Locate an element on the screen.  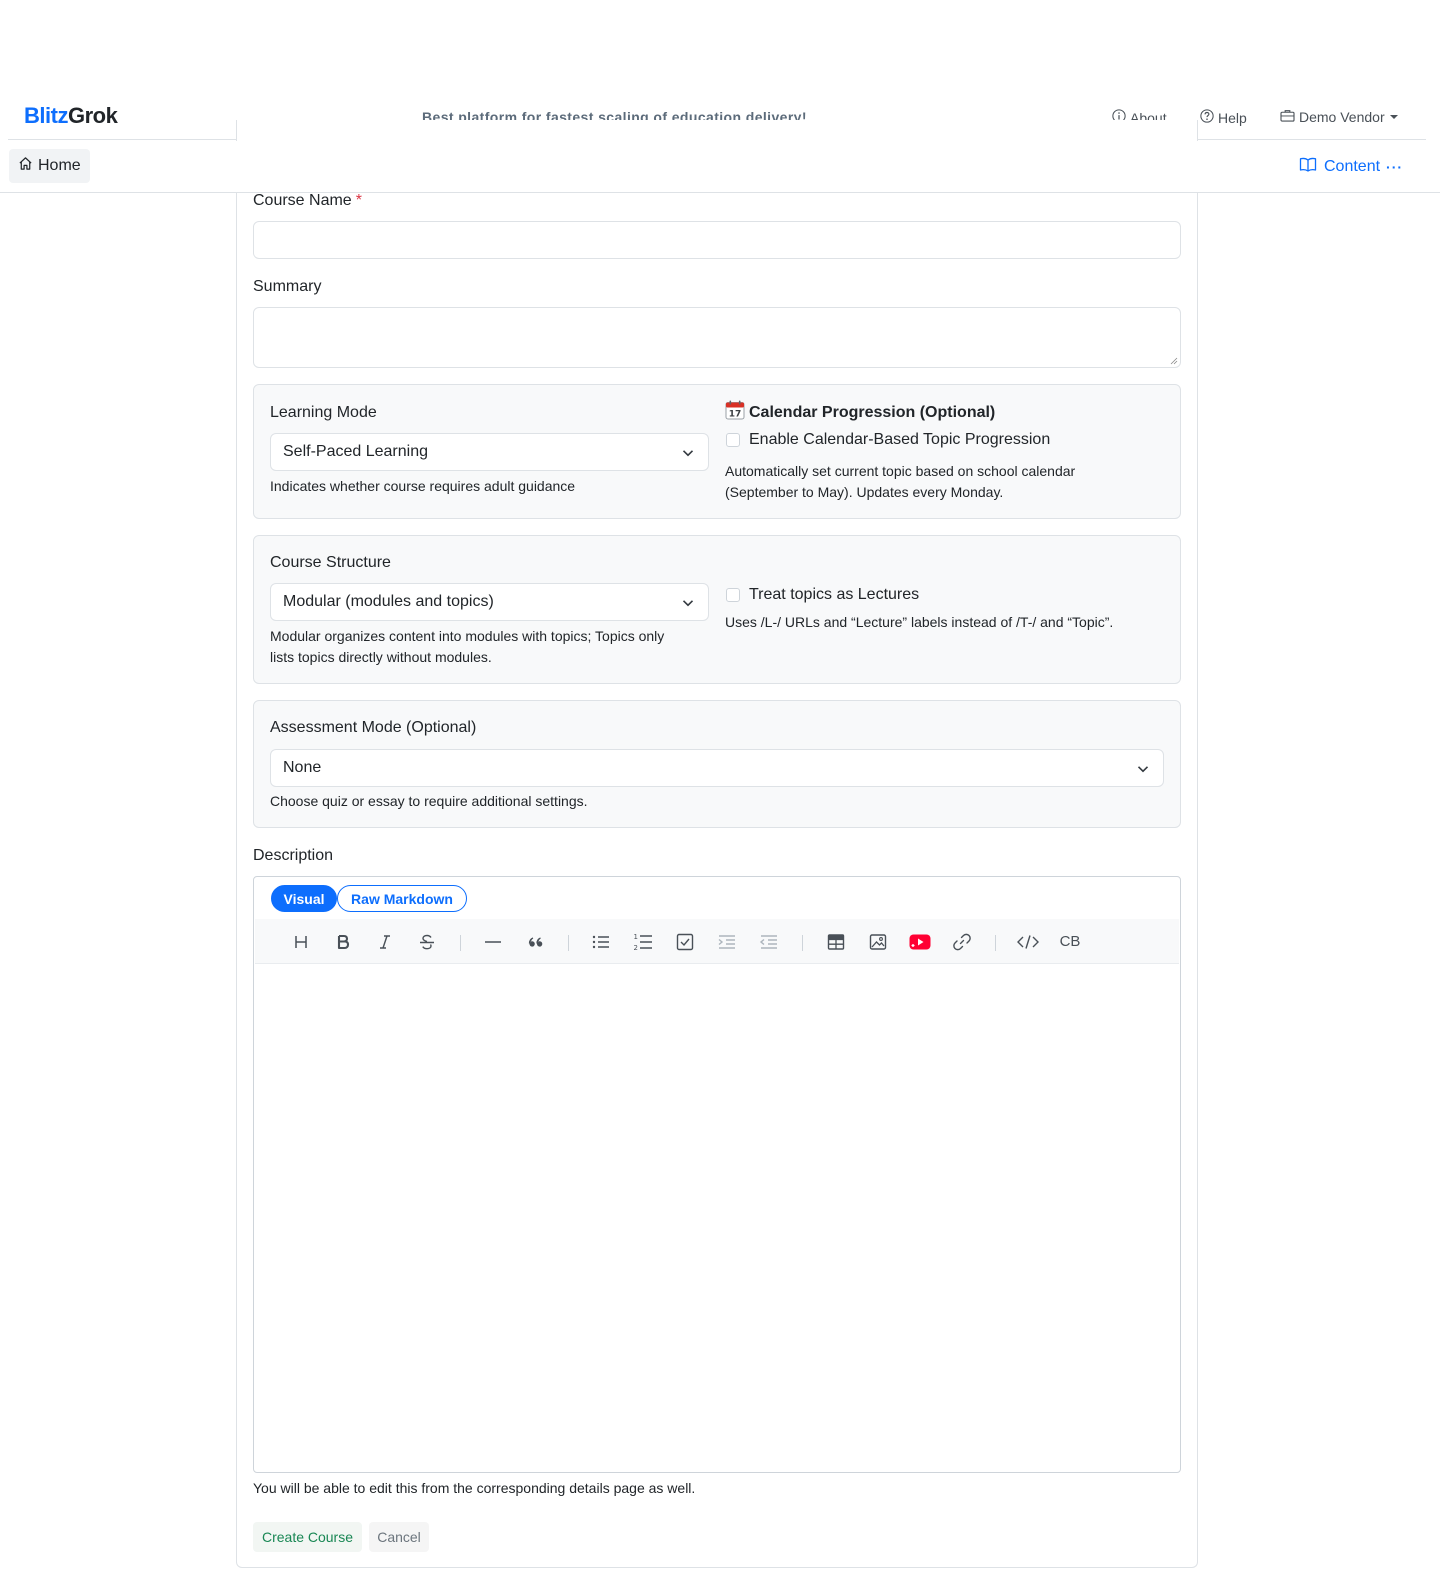
code-block-icon: CB is located at coordinates (1070, 941).